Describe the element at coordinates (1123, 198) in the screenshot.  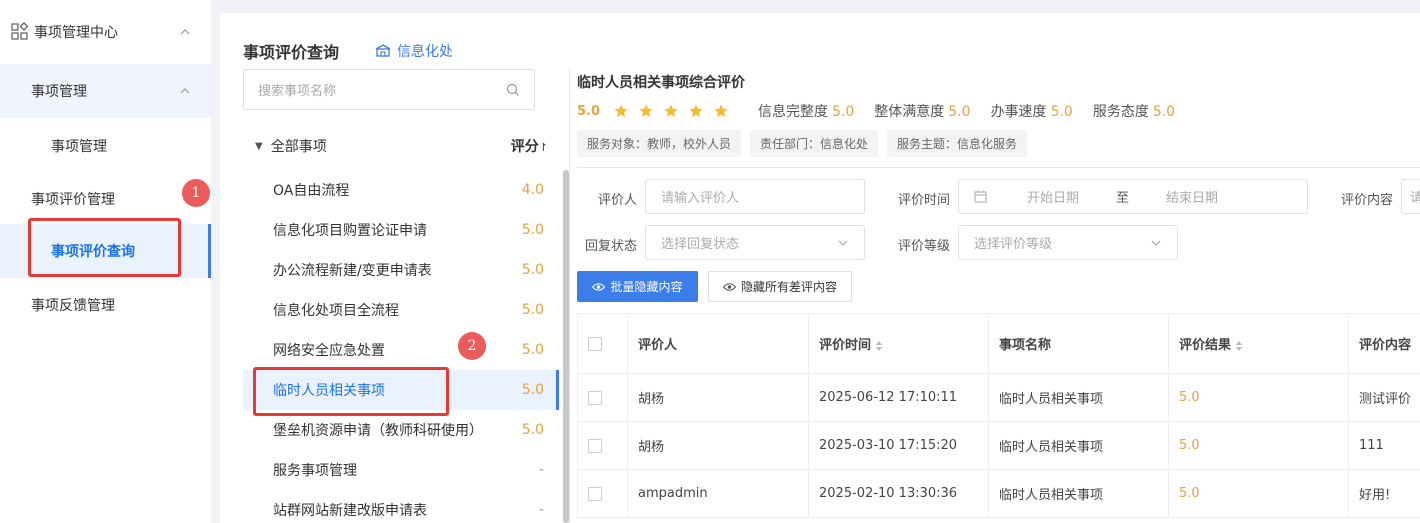
I see `range-separator: 至` at that location.